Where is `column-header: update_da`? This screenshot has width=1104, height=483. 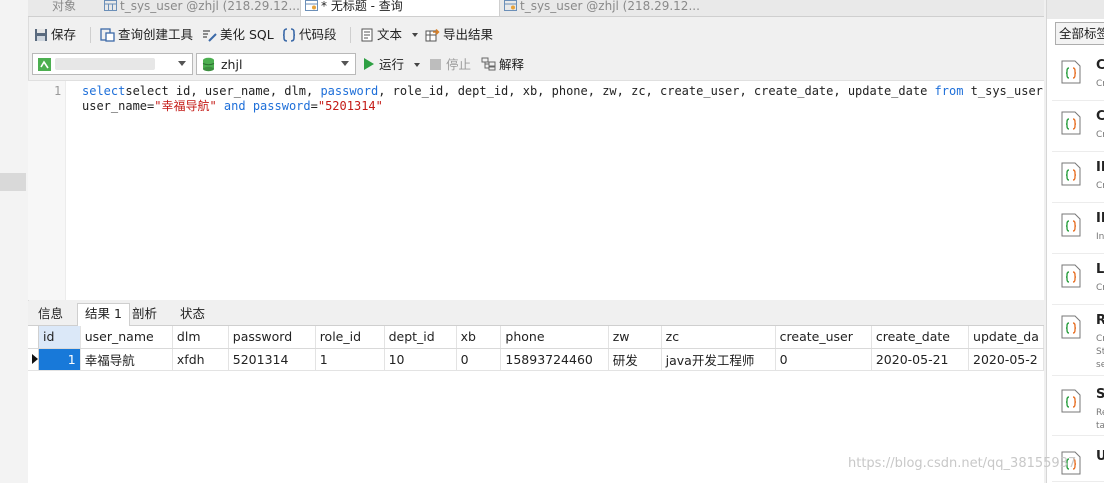 column-header: update_da is located at coordinates (1006, 337).